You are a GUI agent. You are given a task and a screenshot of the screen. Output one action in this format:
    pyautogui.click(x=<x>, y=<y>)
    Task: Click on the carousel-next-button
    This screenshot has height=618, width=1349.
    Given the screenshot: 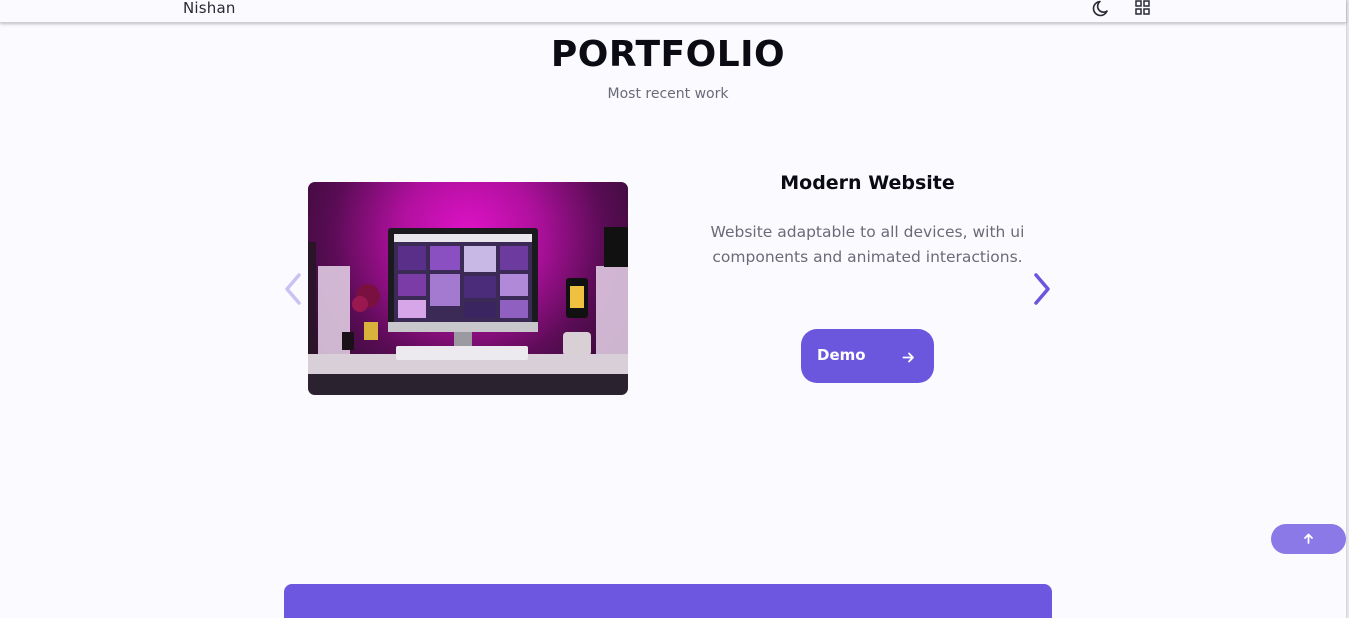 What is the action you would take?
    pyautogui.click(x=1042, y=289)
    